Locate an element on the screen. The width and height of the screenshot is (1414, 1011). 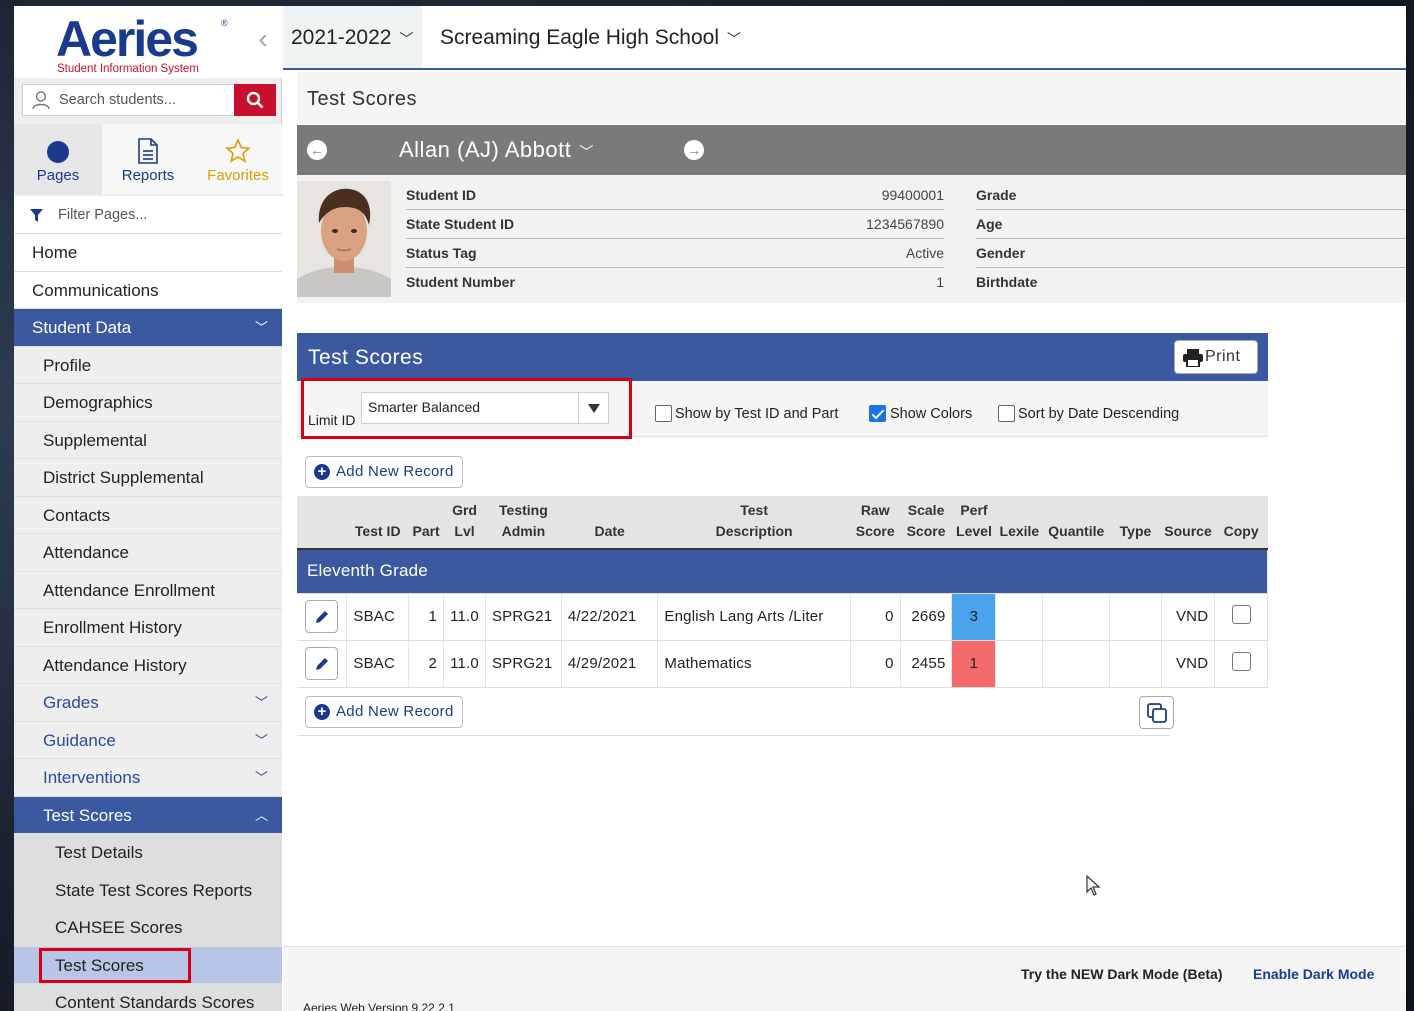
column-header: Perf Level is located at coordinates (973, 523).